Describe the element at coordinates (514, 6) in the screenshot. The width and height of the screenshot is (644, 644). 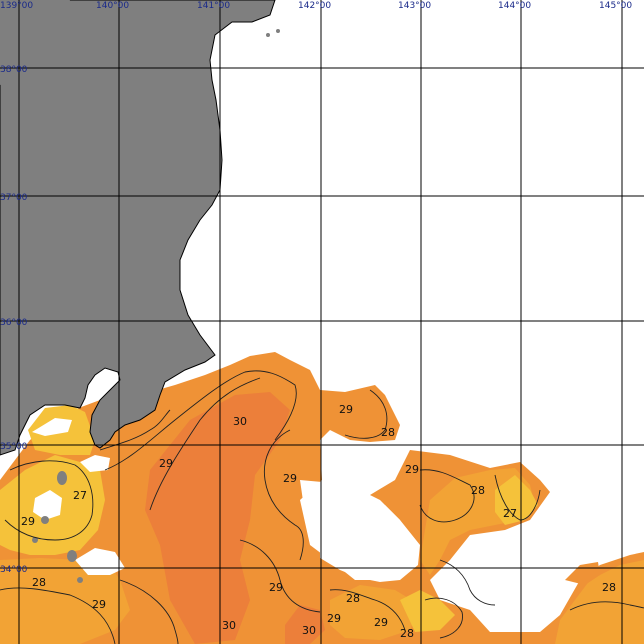
I see `lon-label: 144°00` at that location.